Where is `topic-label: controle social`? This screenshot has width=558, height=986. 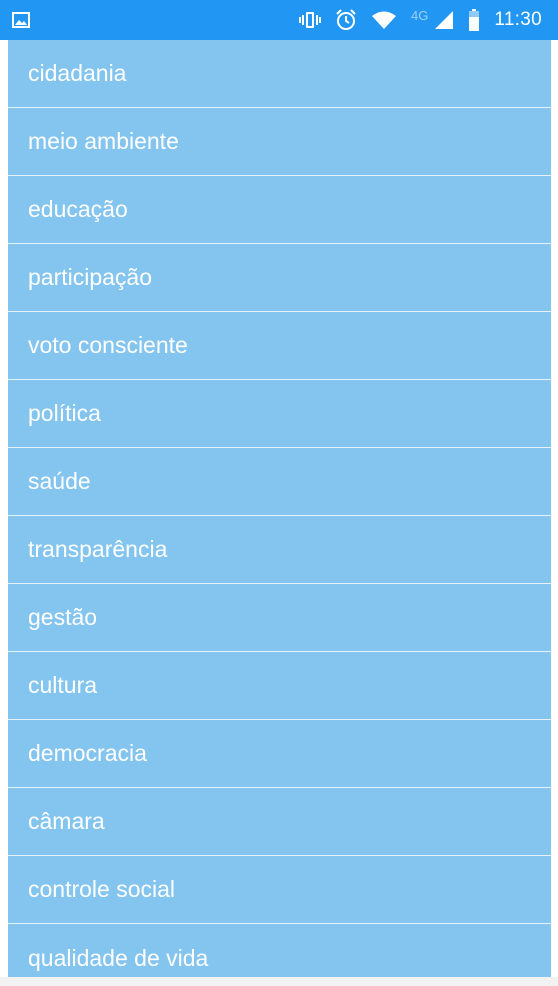
topic-label: controle social is located at coordinates (102, 889).